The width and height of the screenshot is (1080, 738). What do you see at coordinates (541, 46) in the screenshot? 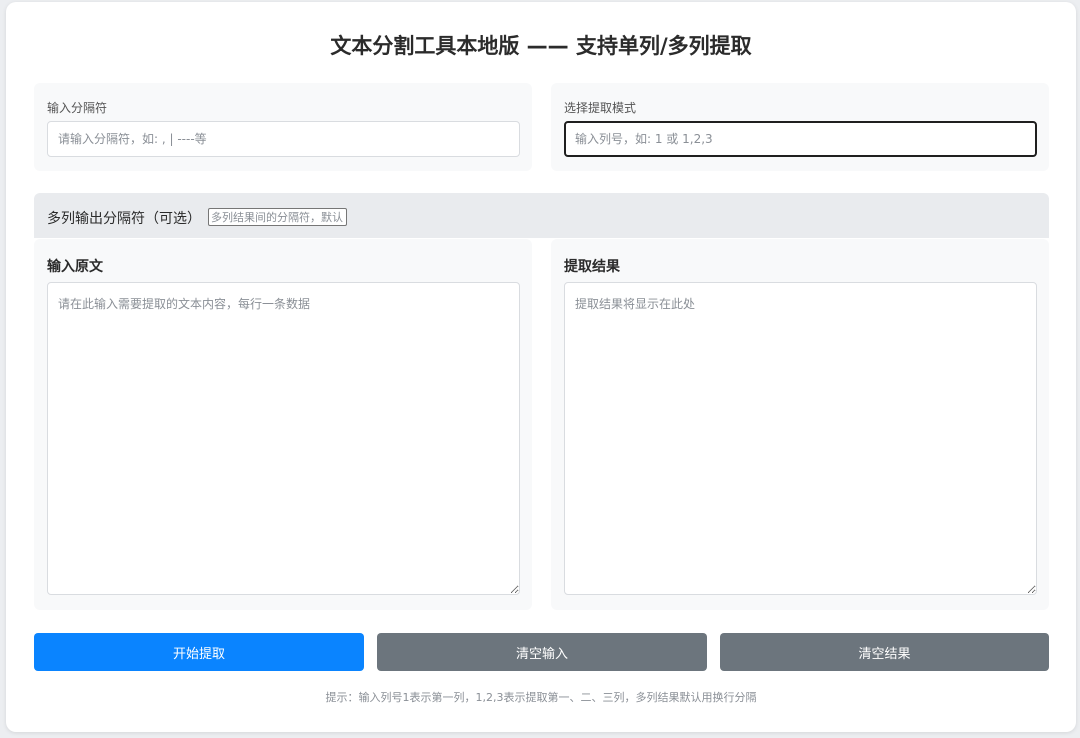
I see `page-title: 文本分割工具本地版 —— 支持单列/多列提取` at bounding box center [541, 46].